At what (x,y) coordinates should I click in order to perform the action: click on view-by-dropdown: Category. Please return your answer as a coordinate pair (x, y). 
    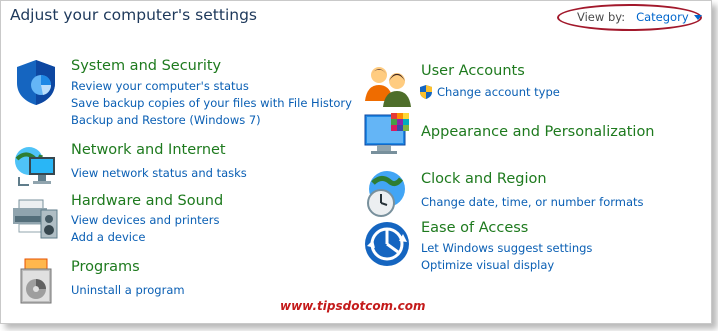
    Looking at the image, I should click on (662, 17).